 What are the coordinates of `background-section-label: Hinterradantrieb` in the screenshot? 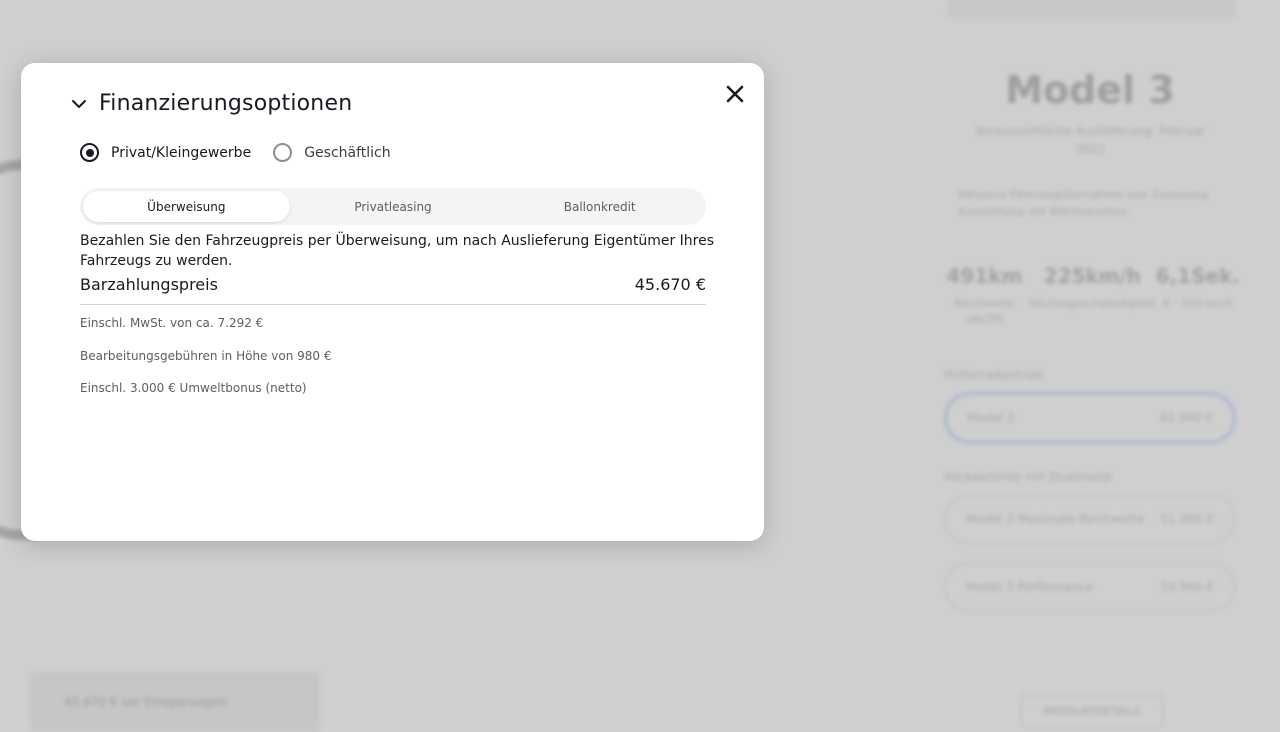 It's located at (994, 375).